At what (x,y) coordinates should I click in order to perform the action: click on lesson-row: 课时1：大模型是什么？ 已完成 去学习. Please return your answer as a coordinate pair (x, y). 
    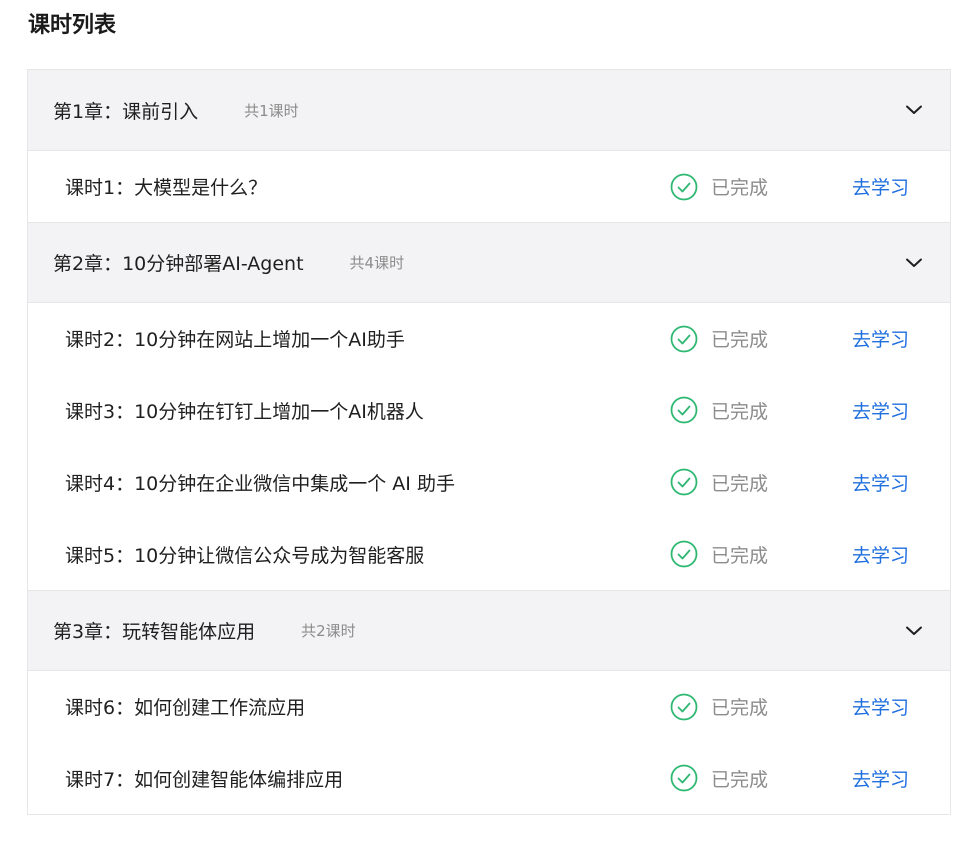
    Looking at the image, I should click on (489, 186).